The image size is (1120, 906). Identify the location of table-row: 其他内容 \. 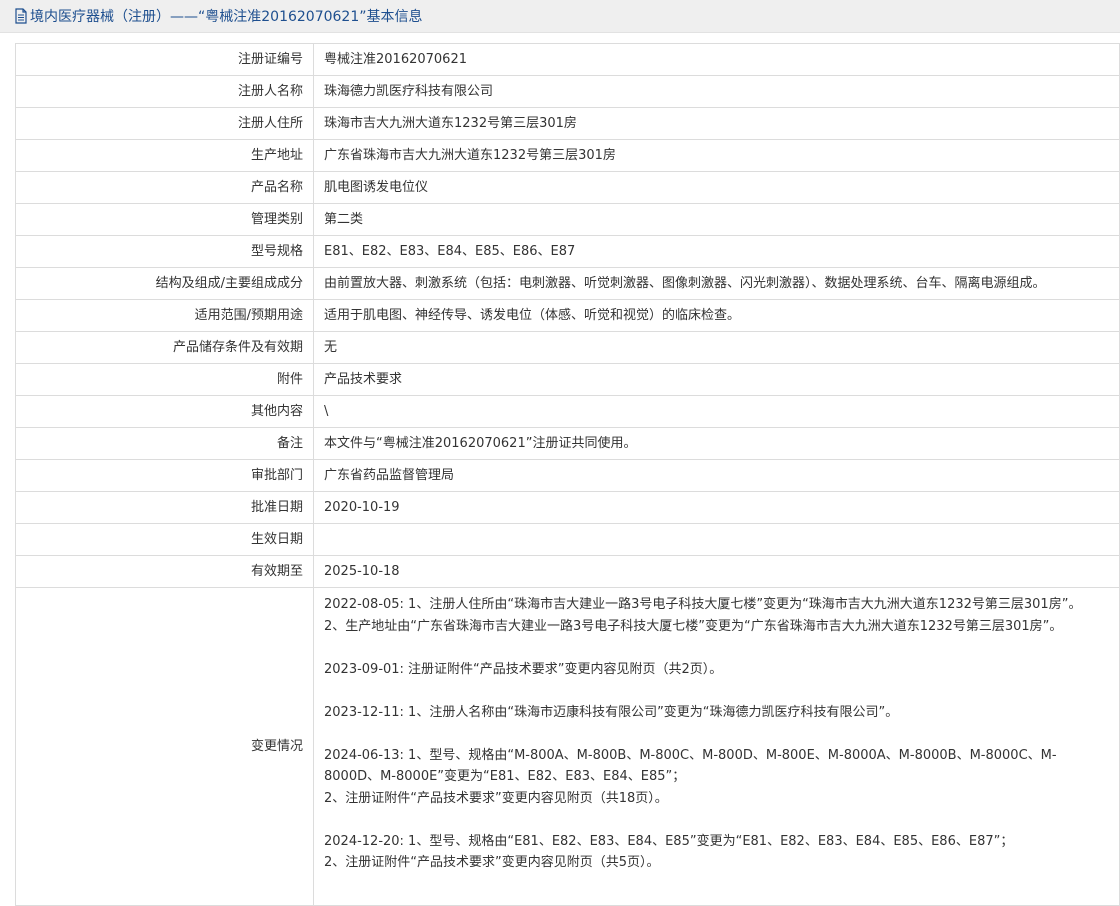
(567, 411).